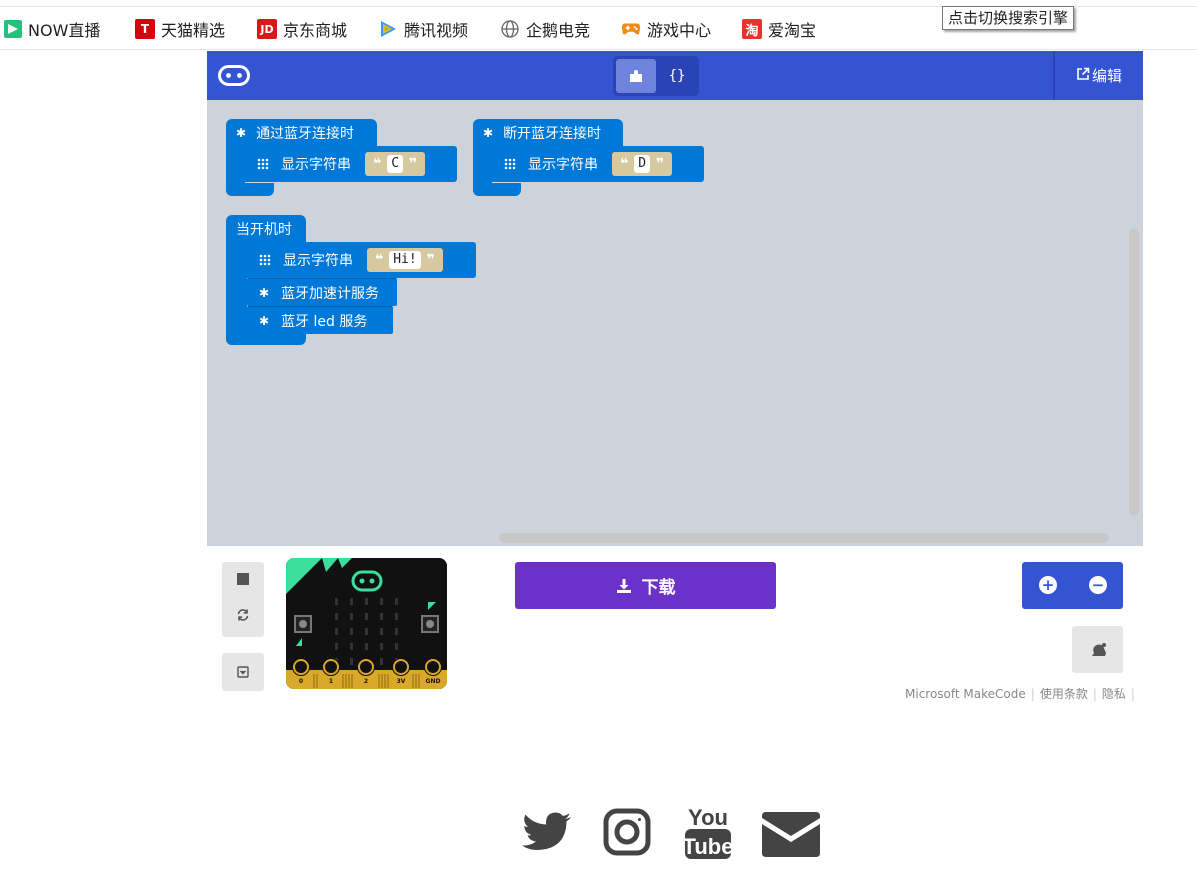 This screenshot has height=884, width=1197. Describe the element at coordinates (791, 841) in the screenshot. I see `email-icon` at that location.